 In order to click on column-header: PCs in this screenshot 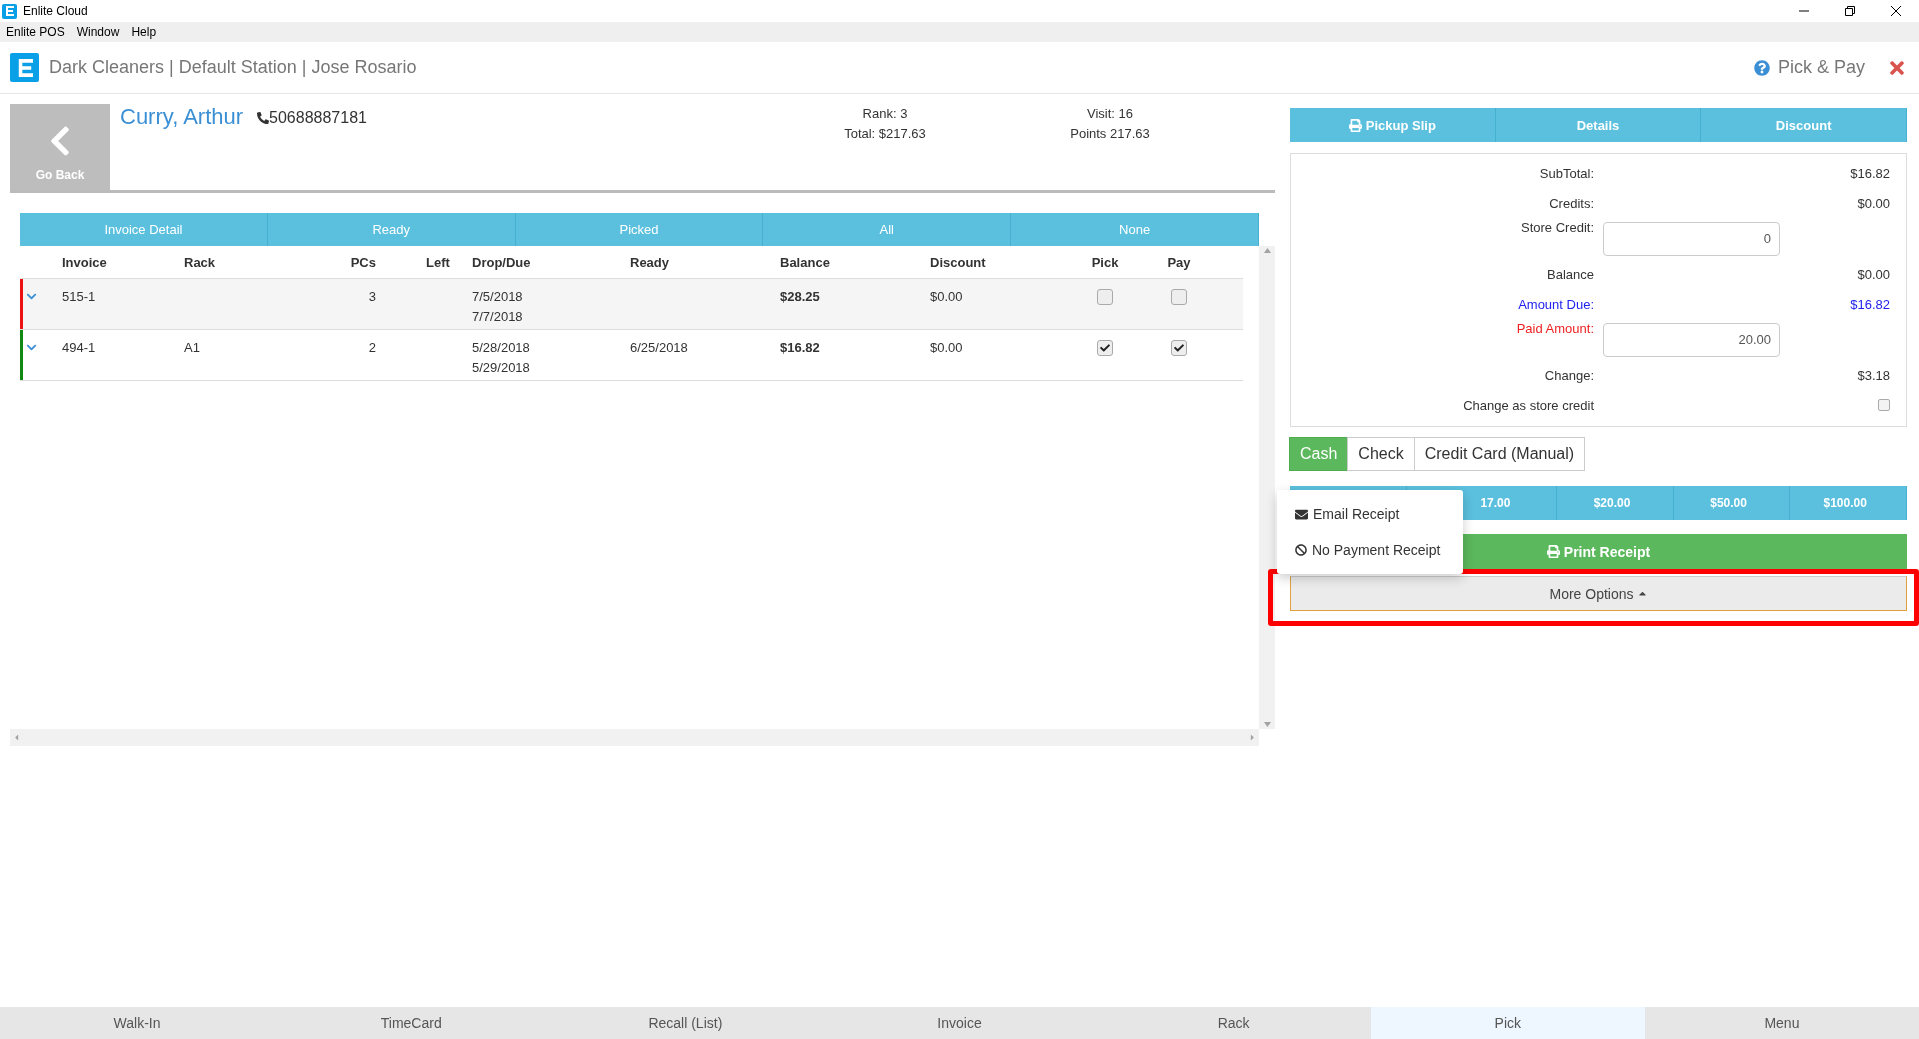, I will do `click(363, 262)`.